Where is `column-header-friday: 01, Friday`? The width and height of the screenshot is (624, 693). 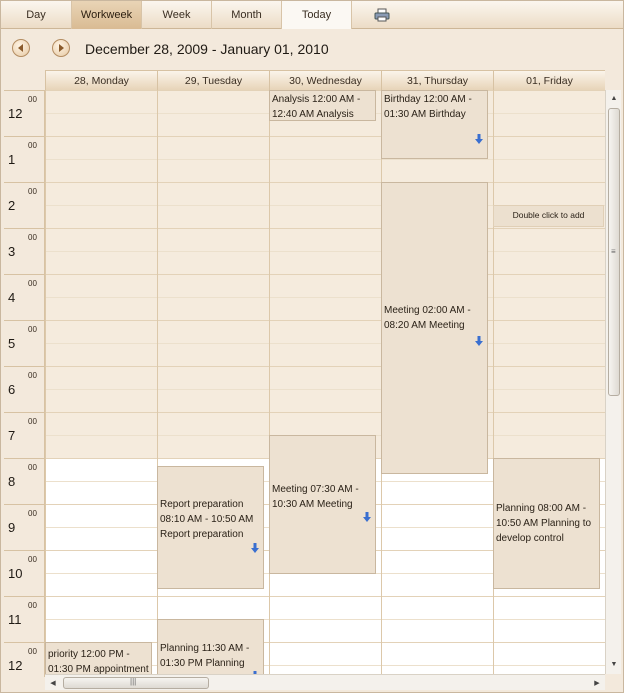
column-header-friday: 01, Friday is located at coordinates (549, 80).